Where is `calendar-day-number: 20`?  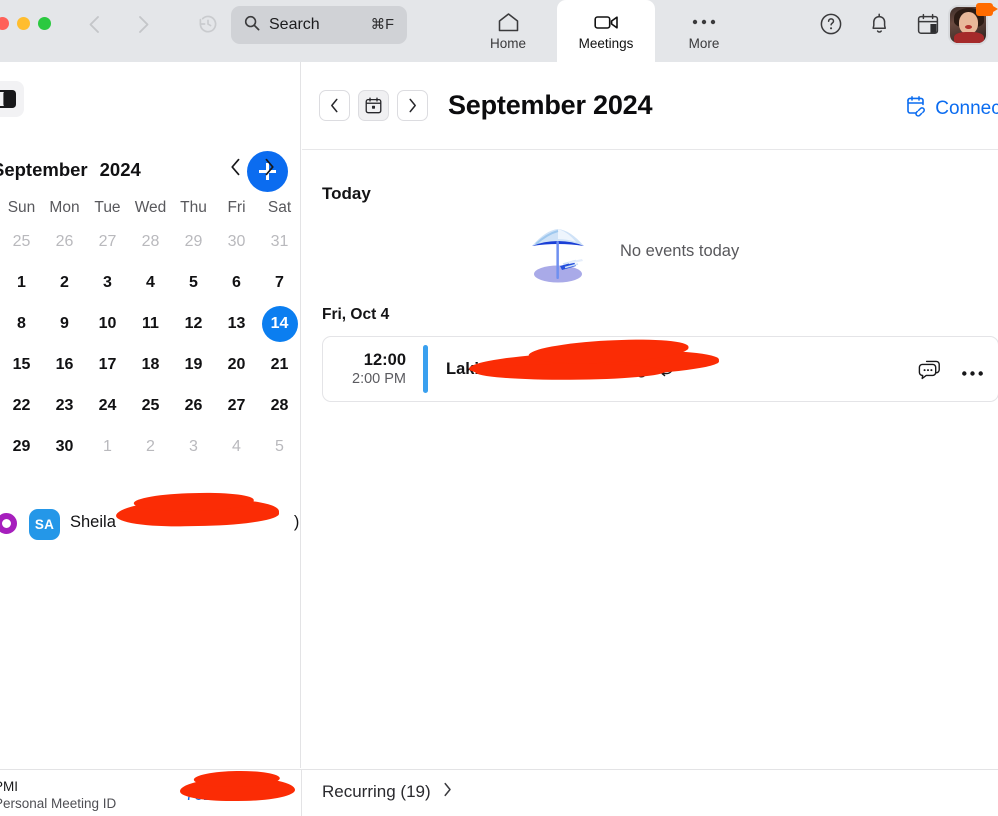
calendar-day-number: 20 is located at coordinates (236, 364).